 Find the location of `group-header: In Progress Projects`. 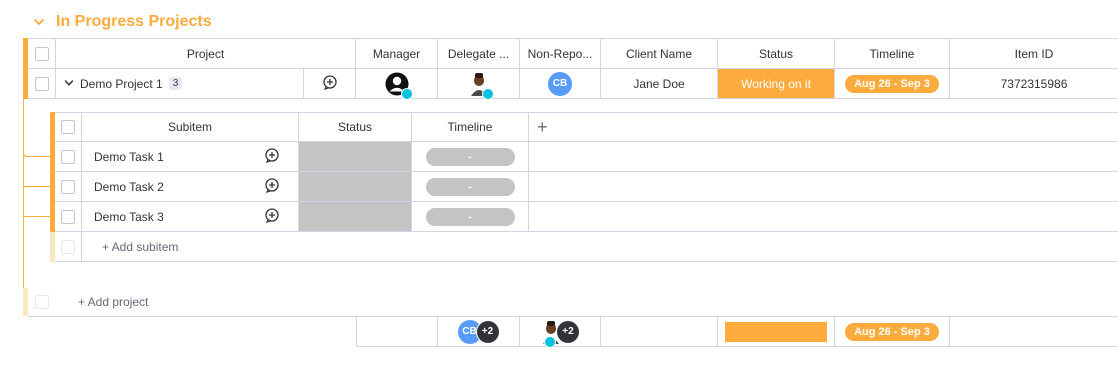

group-header: In Progress Projects is located at coordinates (122, 22).